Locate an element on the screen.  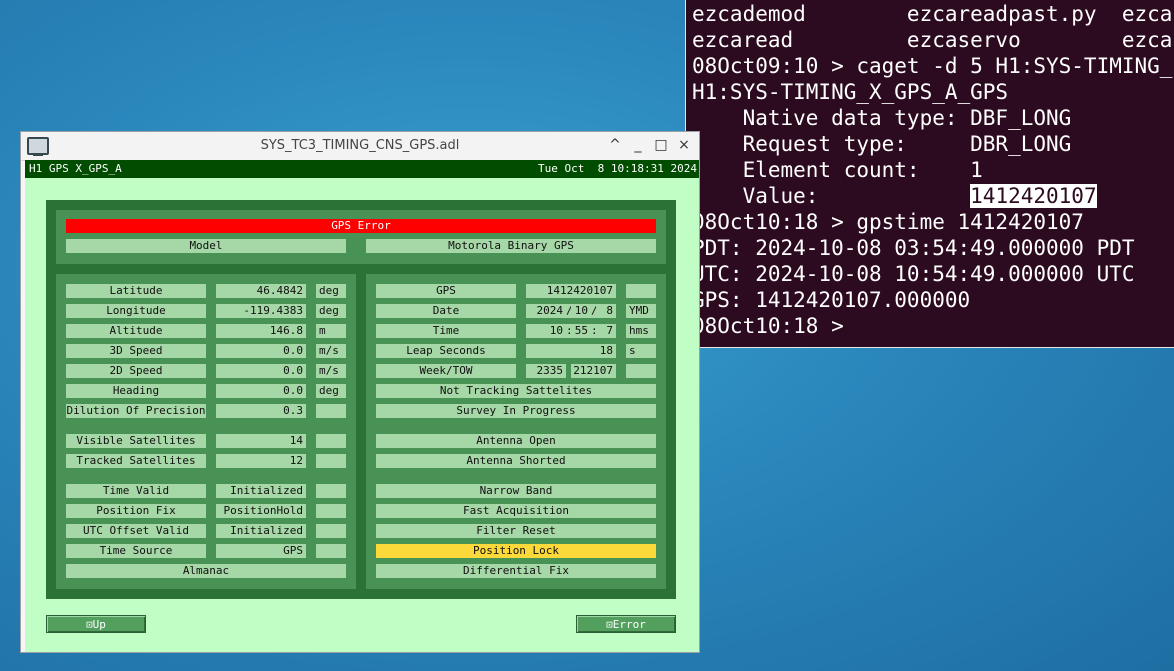
speed-2d-unit: m/s is located at coordinates (331, 371).